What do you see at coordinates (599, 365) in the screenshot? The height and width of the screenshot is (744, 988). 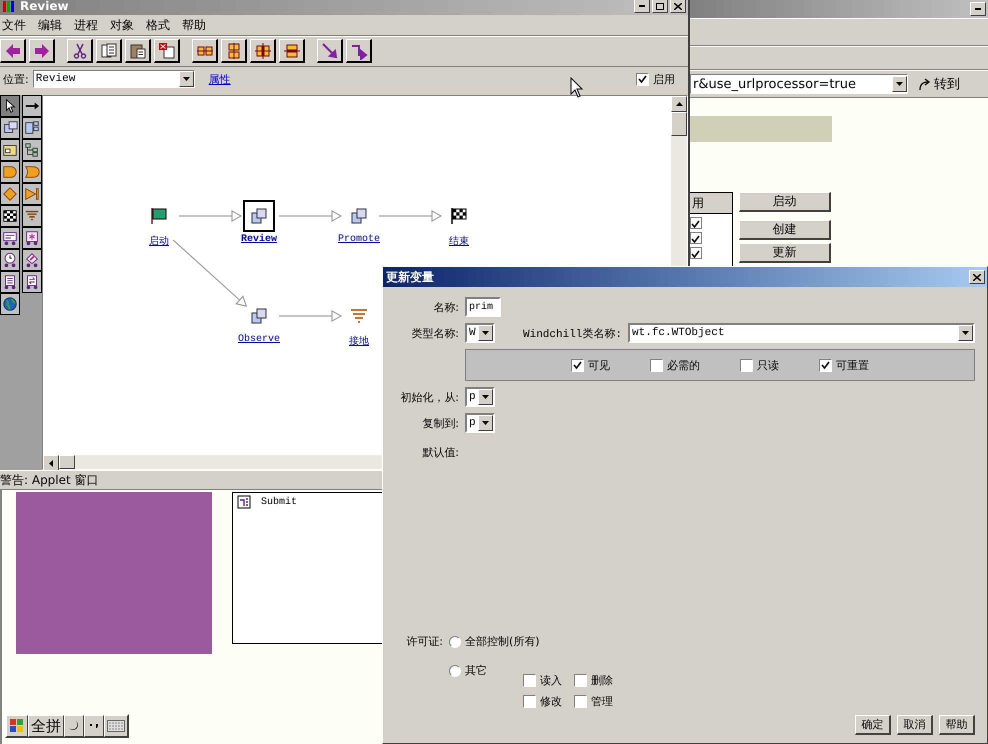 I see `checkbox-label: 可见` at bounding box center [599, 365].